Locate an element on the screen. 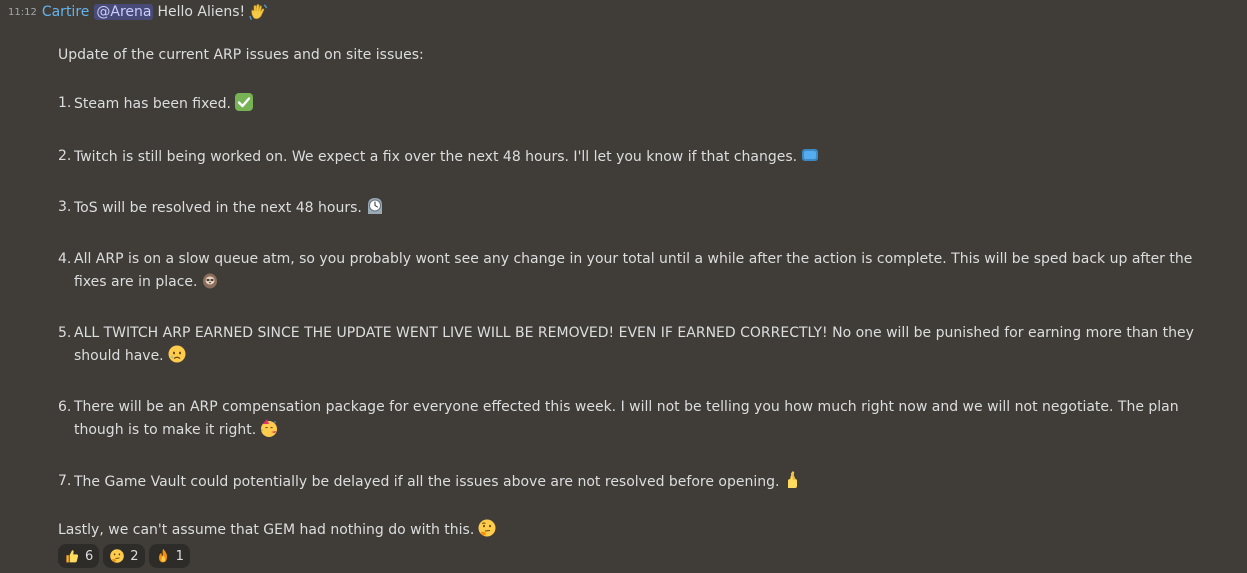 The image size is (1247, 573). sloth-icon is located at coordinates (210, 280).